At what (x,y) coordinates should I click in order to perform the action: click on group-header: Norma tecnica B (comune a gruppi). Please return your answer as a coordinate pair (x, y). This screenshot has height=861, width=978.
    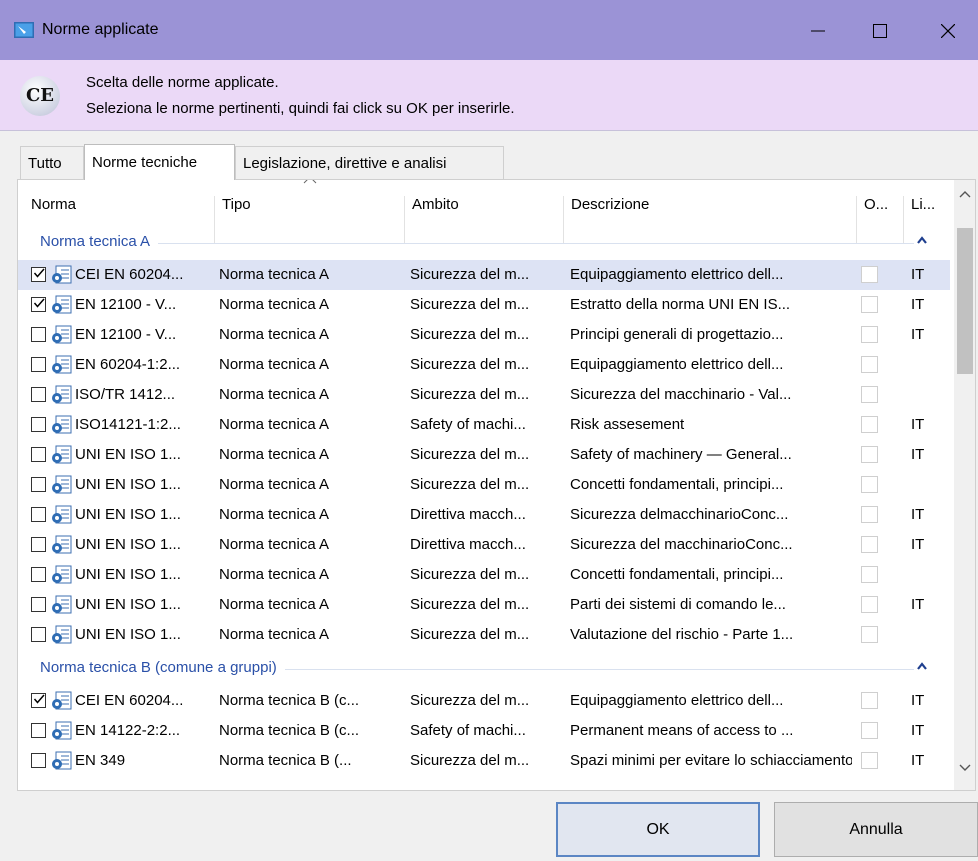
    Looking at the image, I should click on (484, 669).